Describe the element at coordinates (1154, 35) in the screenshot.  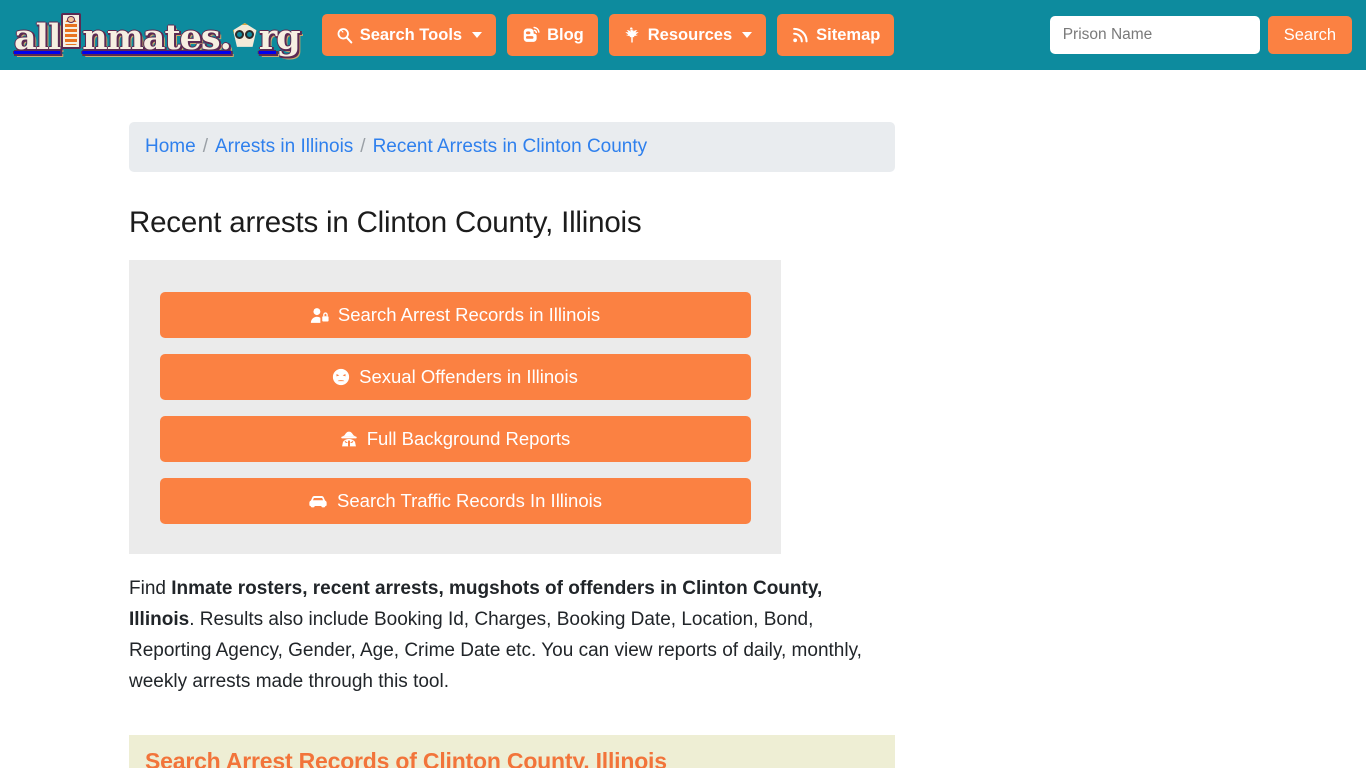
I see `prison-name-search-input` at that location.